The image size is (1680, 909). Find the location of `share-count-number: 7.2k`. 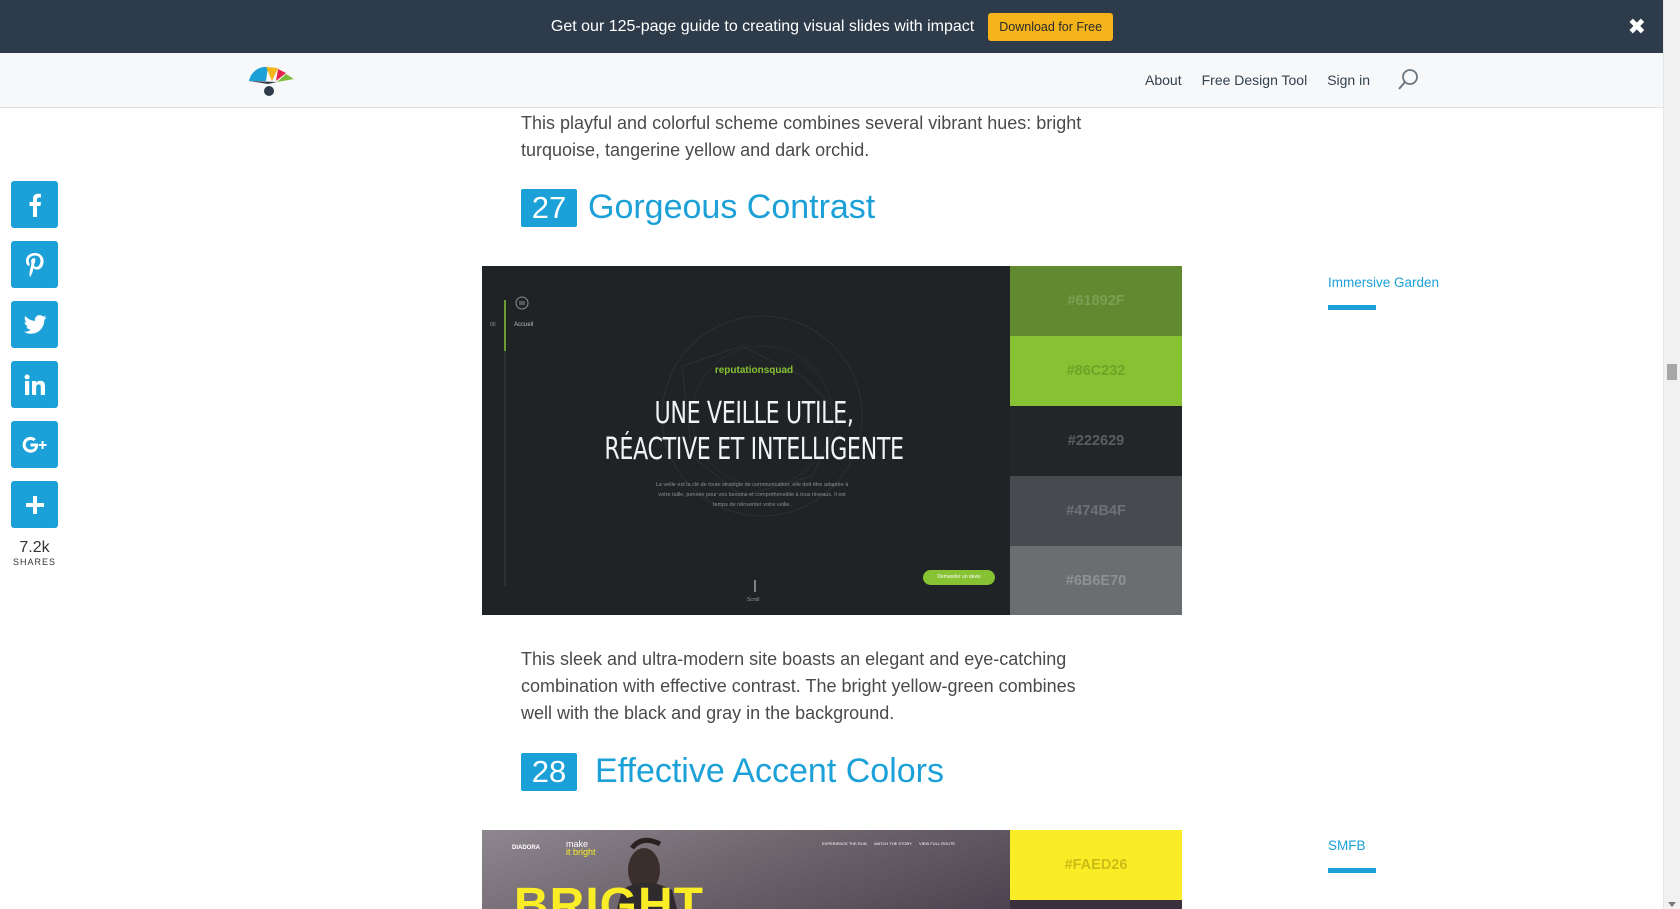

share-count-number: 7.2k is located at coordinates (34, 547).